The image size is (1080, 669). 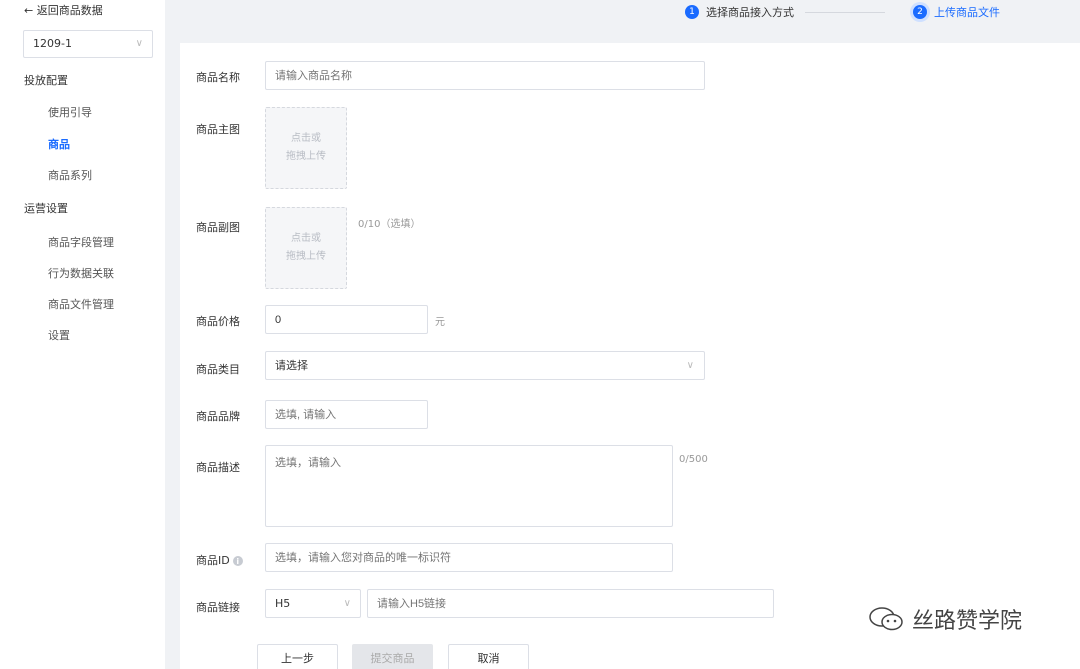 What do you see at coordinates (440, 322) in the screenshot?
I see `price-unit: 元` at bounding box center [440, 322].